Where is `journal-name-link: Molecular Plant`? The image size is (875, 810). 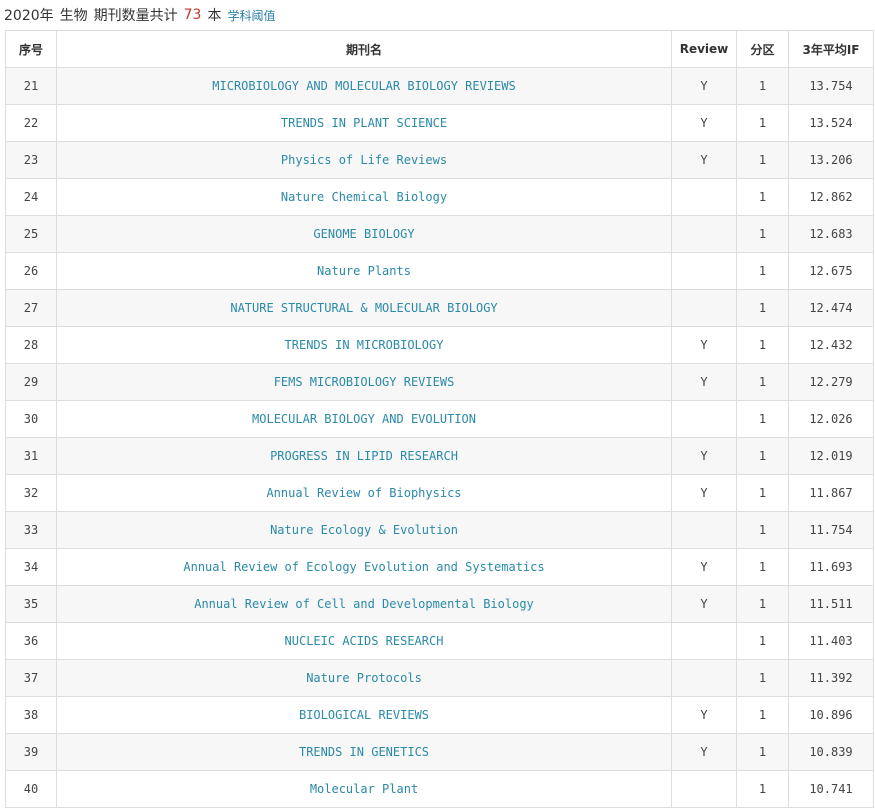
journal-name-link: Molecular Plant is located at coordinates (364, 789).